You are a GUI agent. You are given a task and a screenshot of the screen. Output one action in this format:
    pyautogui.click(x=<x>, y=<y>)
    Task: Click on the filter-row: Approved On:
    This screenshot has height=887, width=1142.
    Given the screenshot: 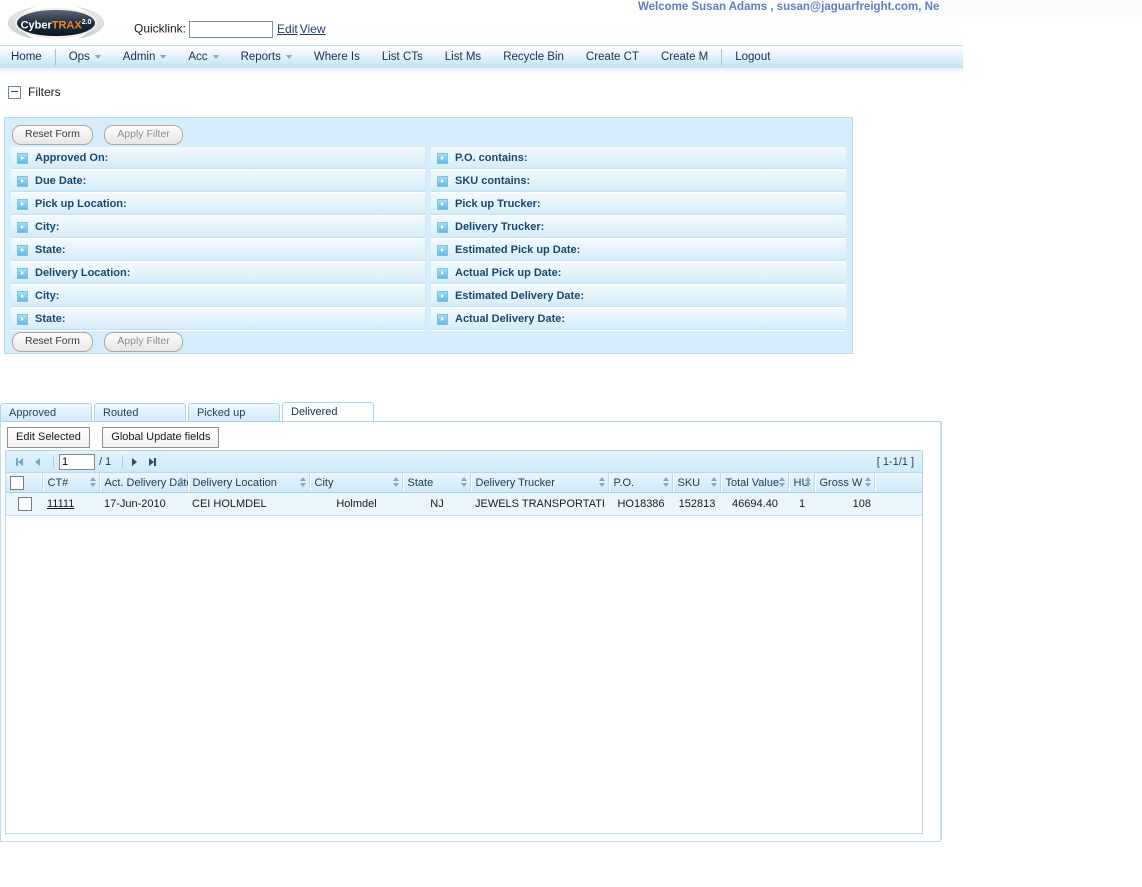 What is the action you would take?
    pyautogui.click(x=218, y=158)
    